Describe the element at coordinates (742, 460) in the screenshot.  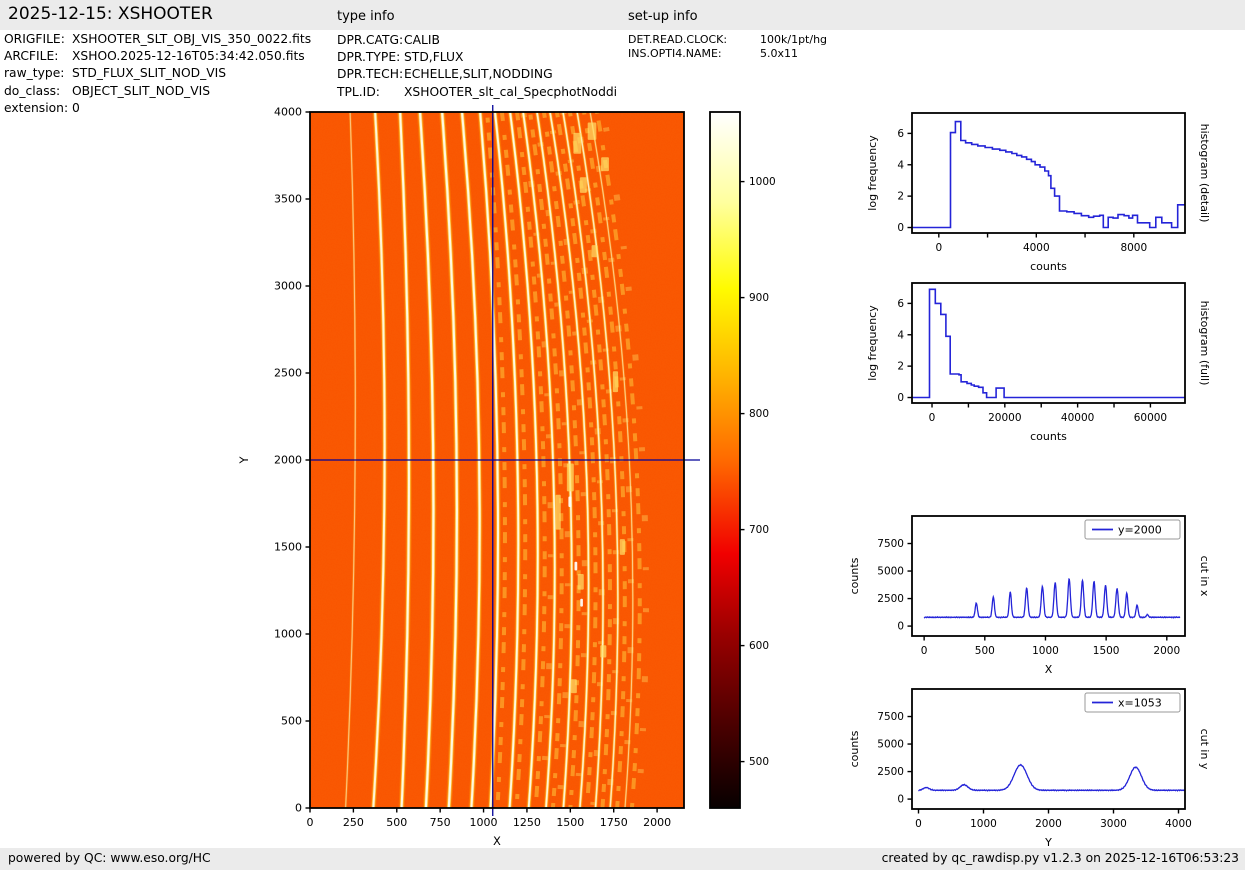
I see `colorbar: 500 600 700 800 900 1000` at that location.